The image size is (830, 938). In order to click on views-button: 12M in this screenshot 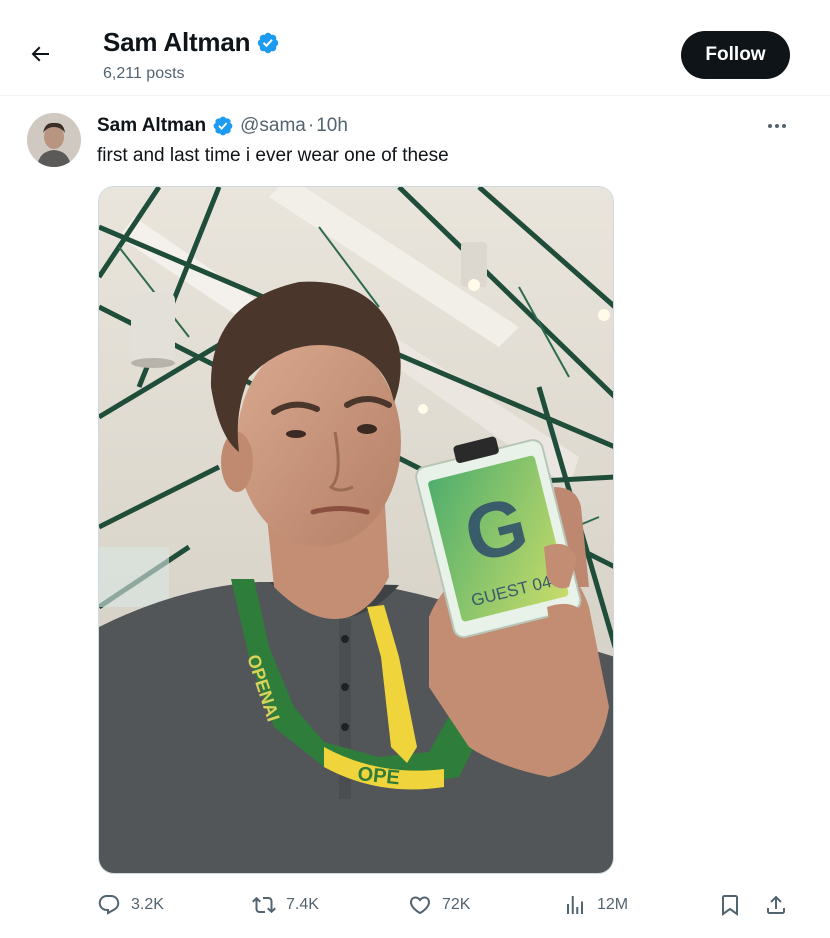, I will do `click(595, 905)`.